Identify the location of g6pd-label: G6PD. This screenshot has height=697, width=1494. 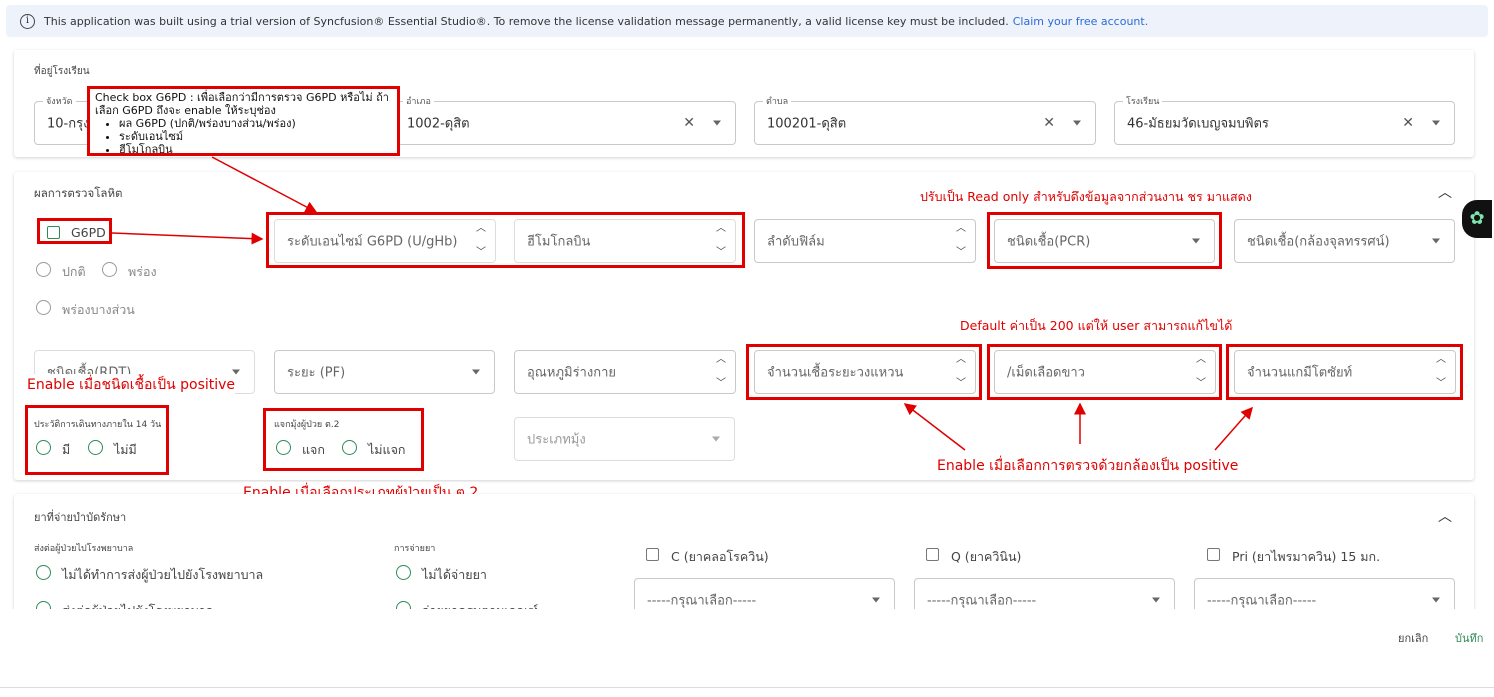
(88, 232).